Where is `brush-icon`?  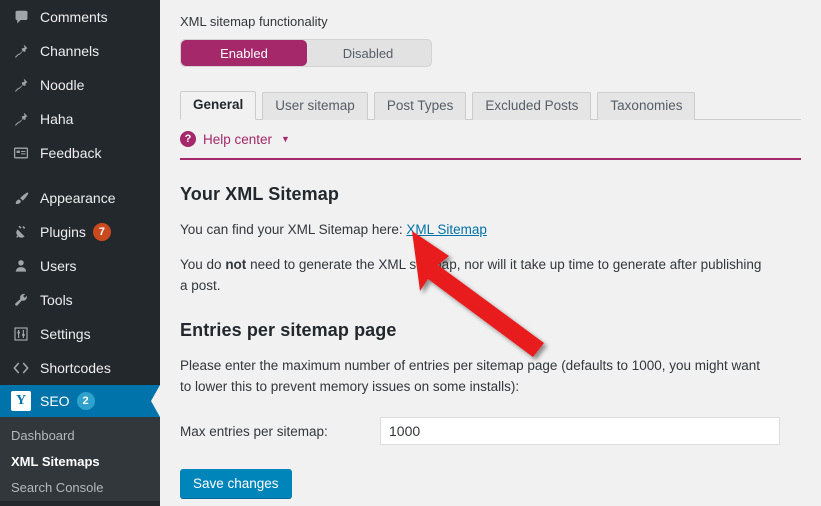
brush-icon is located at coordinates (21, 198).